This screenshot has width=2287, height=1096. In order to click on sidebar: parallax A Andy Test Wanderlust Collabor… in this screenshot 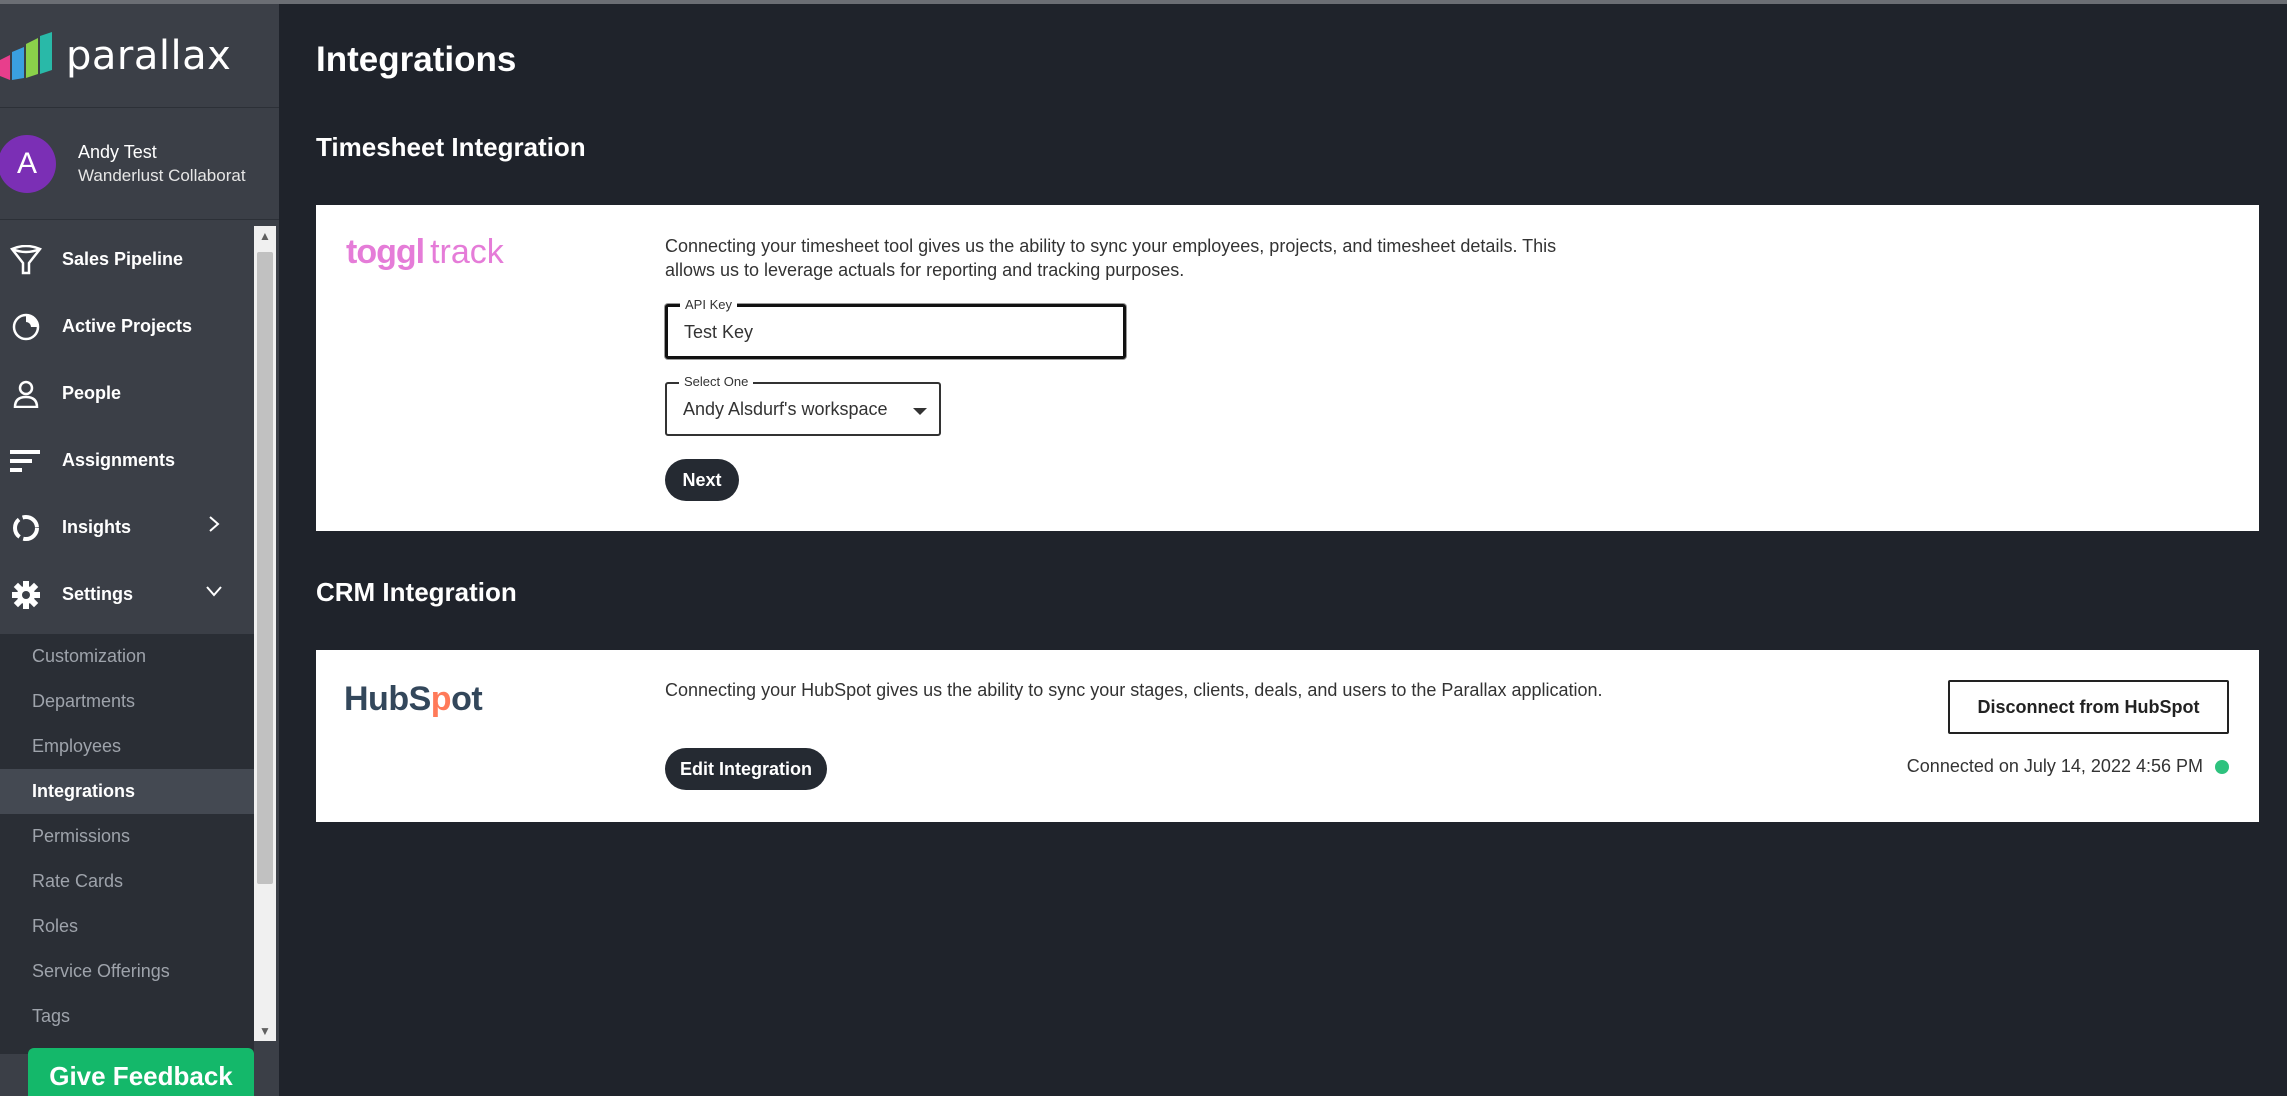, I will do `click(139, 550)`.